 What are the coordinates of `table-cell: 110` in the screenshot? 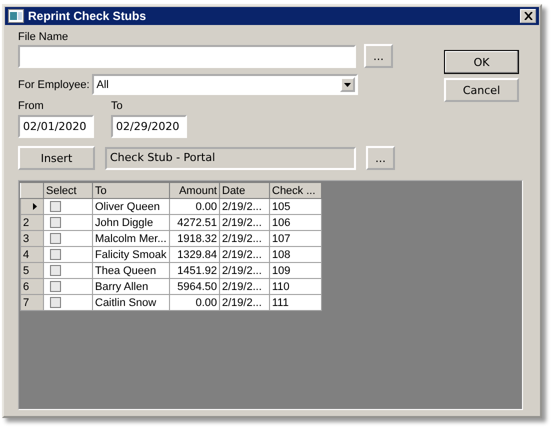 It's located at (296, 286).